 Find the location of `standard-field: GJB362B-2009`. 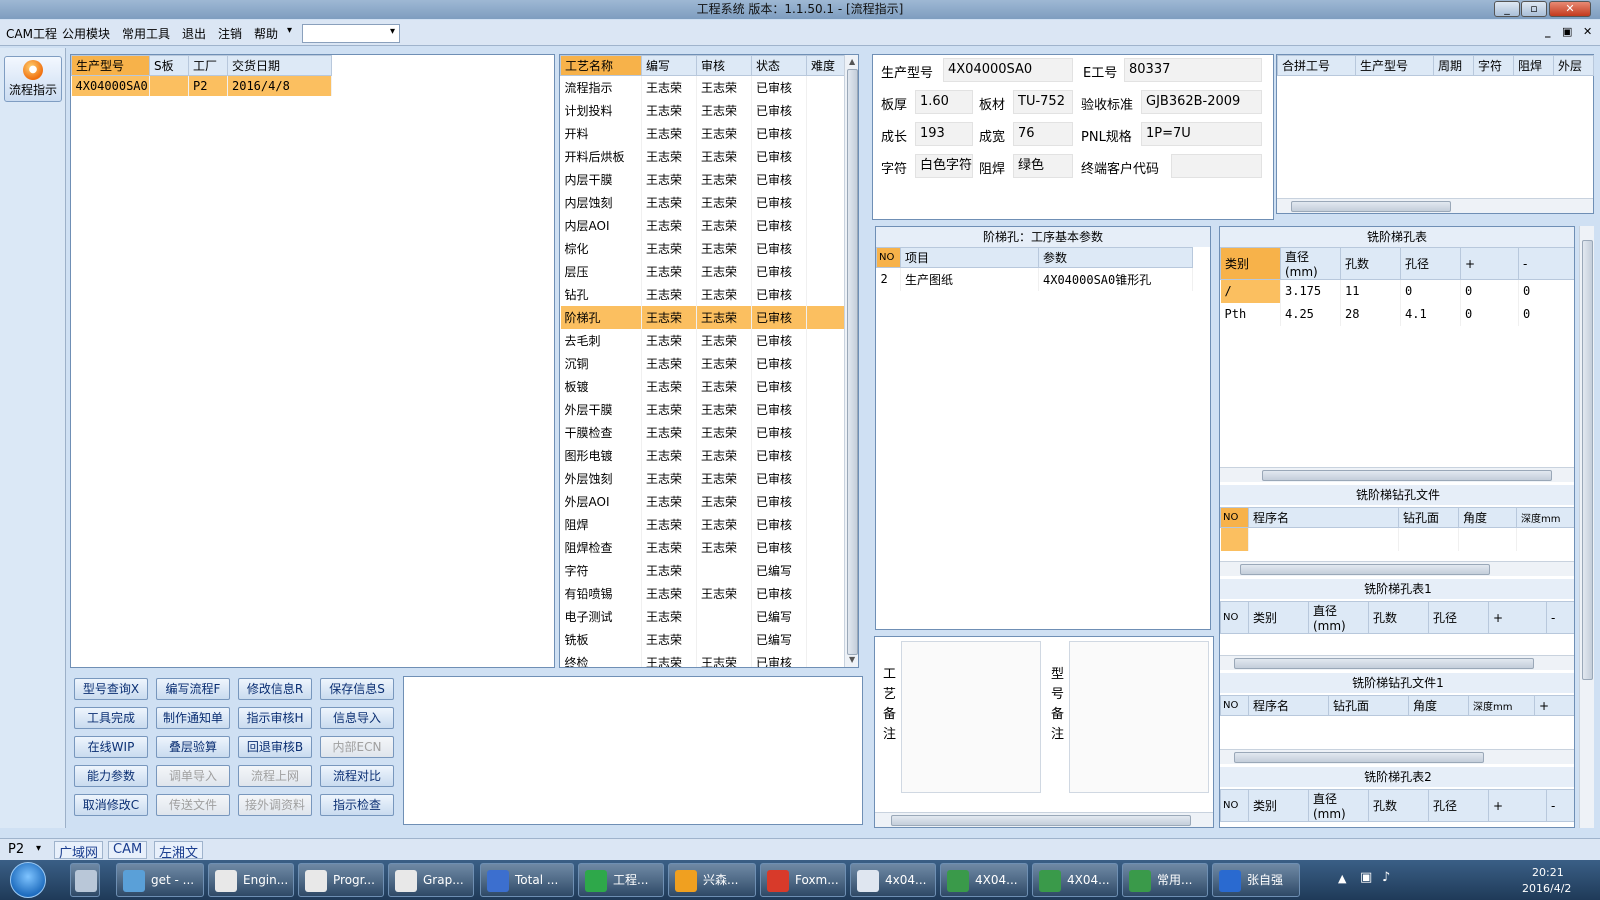

standard-field: GJB362B-2009 is located at coordinates (1201, 102).